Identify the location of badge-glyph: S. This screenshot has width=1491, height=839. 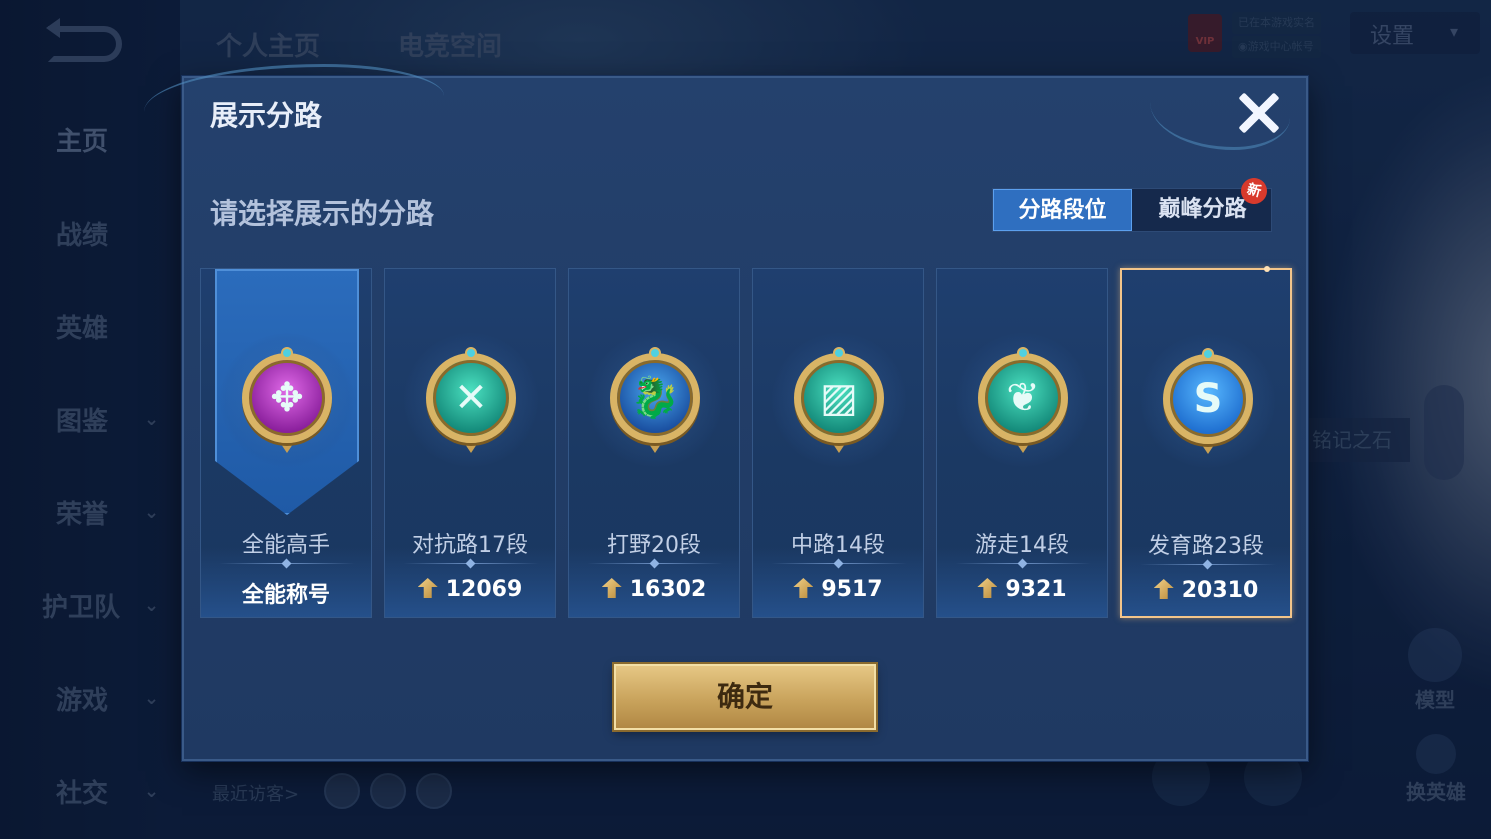
(1208, 399).